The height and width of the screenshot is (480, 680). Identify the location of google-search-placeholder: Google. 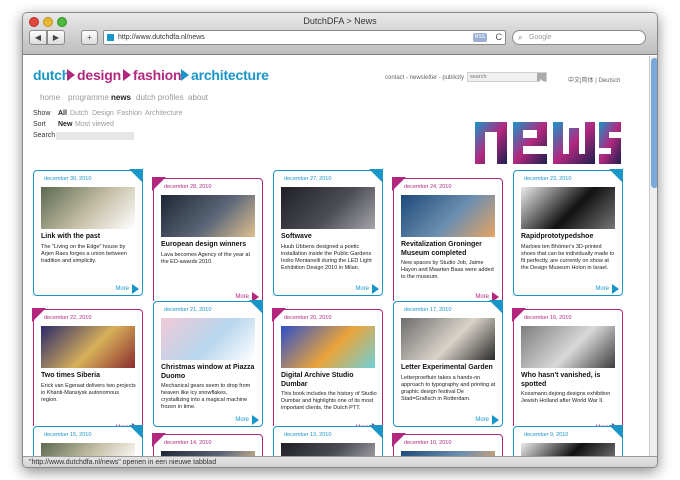
(540, 37).